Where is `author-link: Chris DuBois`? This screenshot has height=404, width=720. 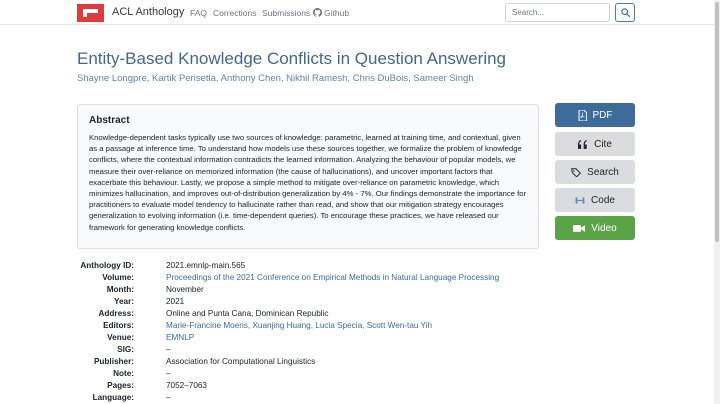 author-link: Chris DuBois is located at coordinates (380, 78).